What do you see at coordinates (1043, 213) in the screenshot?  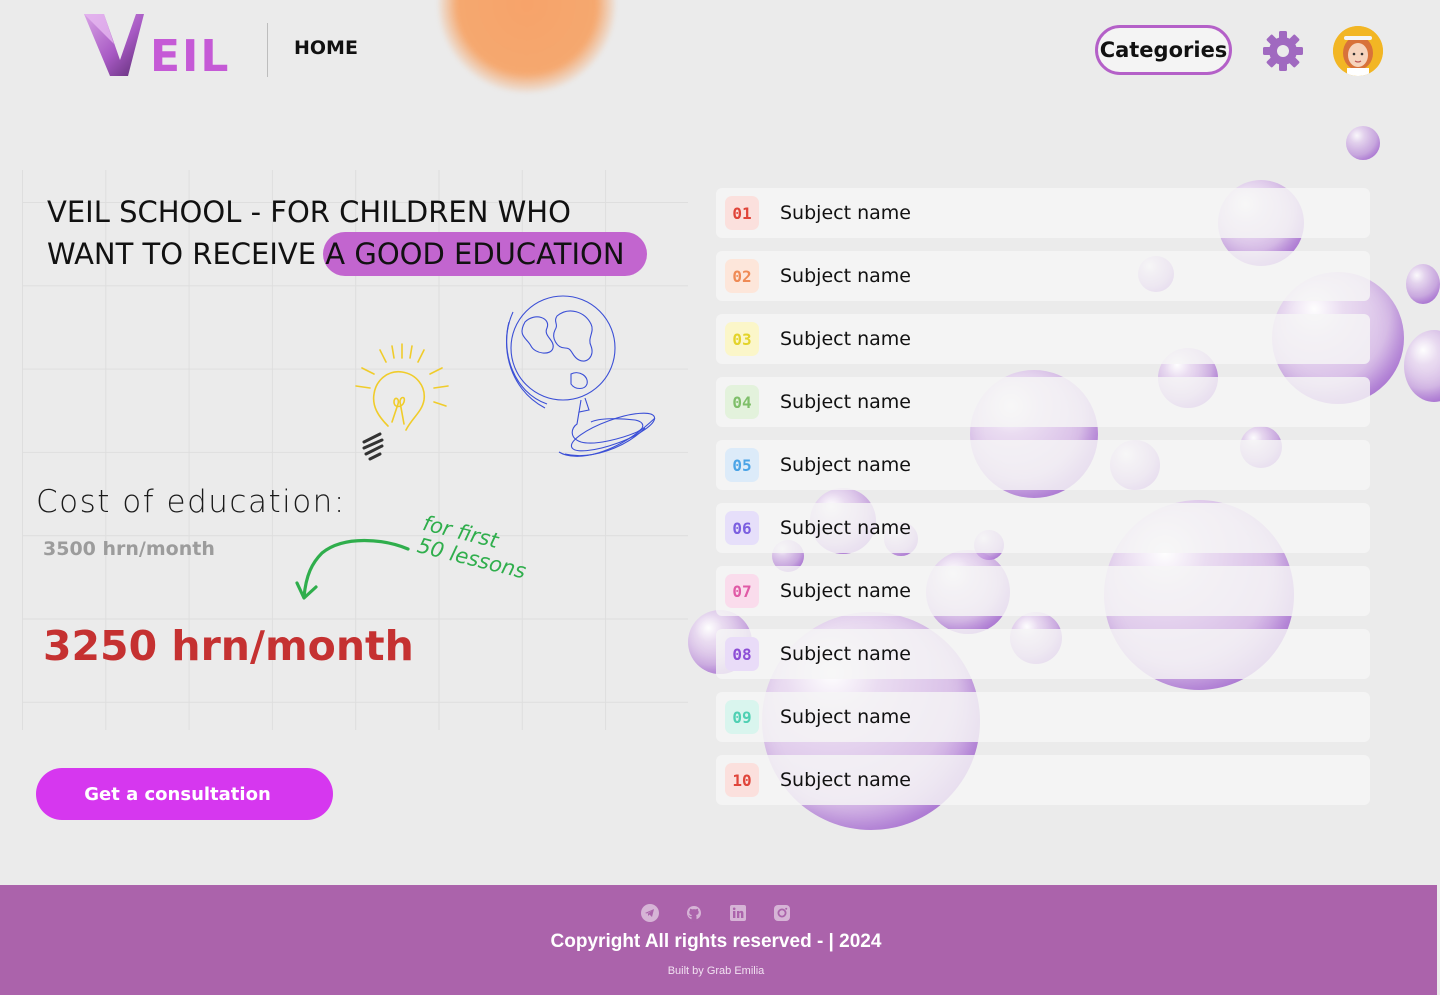 I see `subject-item-01: 01 Subject name` at bounding box center [1043, 213].